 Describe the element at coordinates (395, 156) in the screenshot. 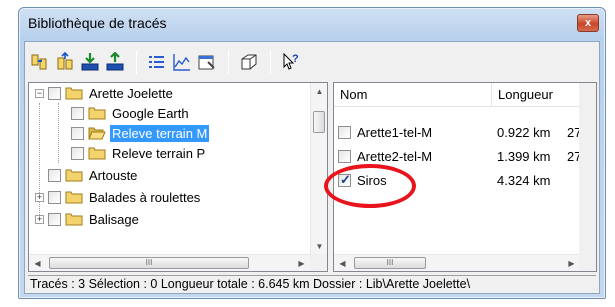

I see `track-name: Arette2-tel-M` at that location.